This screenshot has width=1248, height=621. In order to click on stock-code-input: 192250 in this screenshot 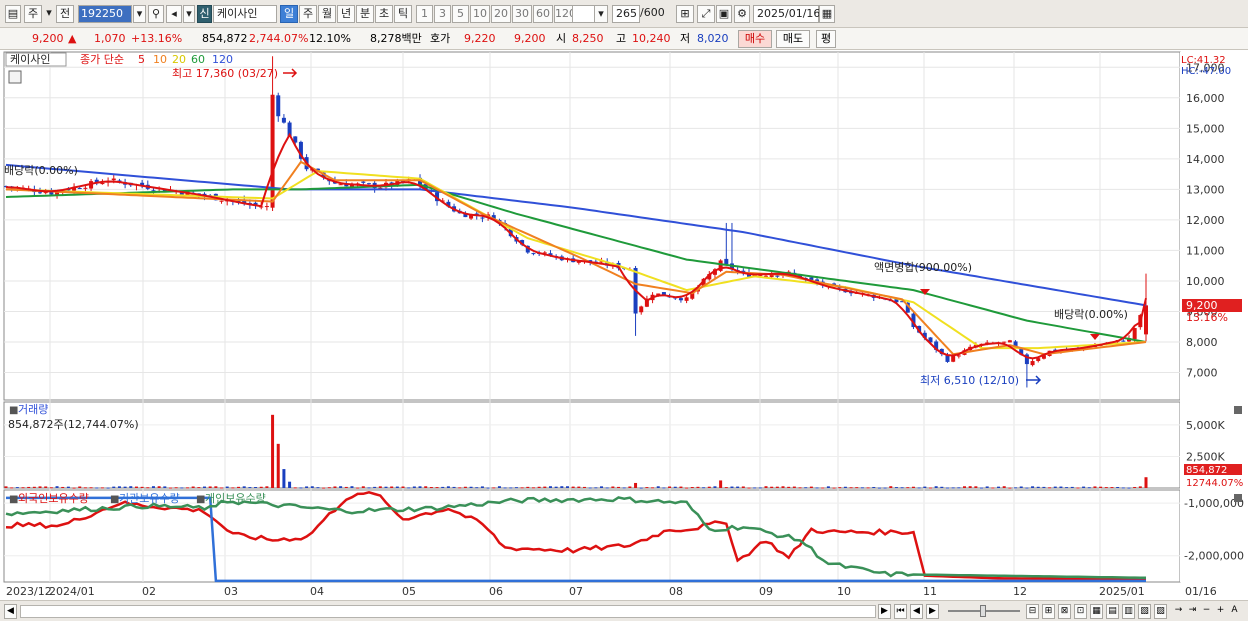, I will do `click(105, 14)`.